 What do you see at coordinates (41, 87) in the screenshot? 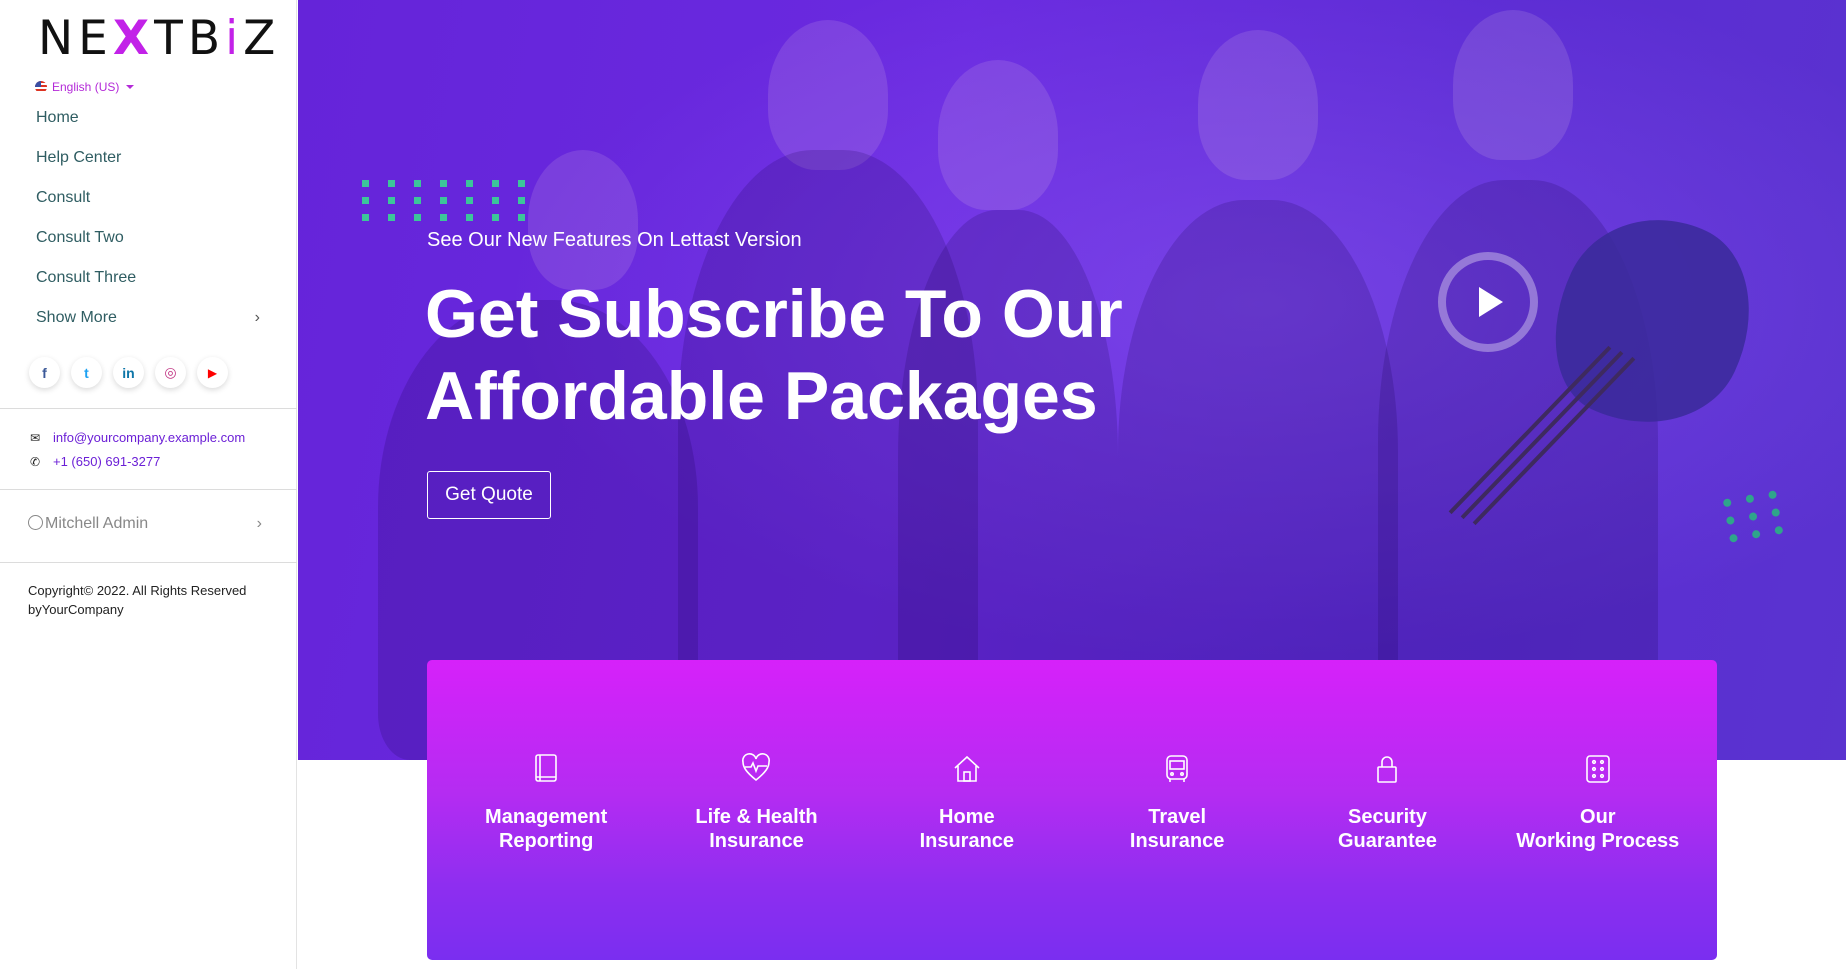
I see `us-flag-icon` at bounding box center [41, 87].